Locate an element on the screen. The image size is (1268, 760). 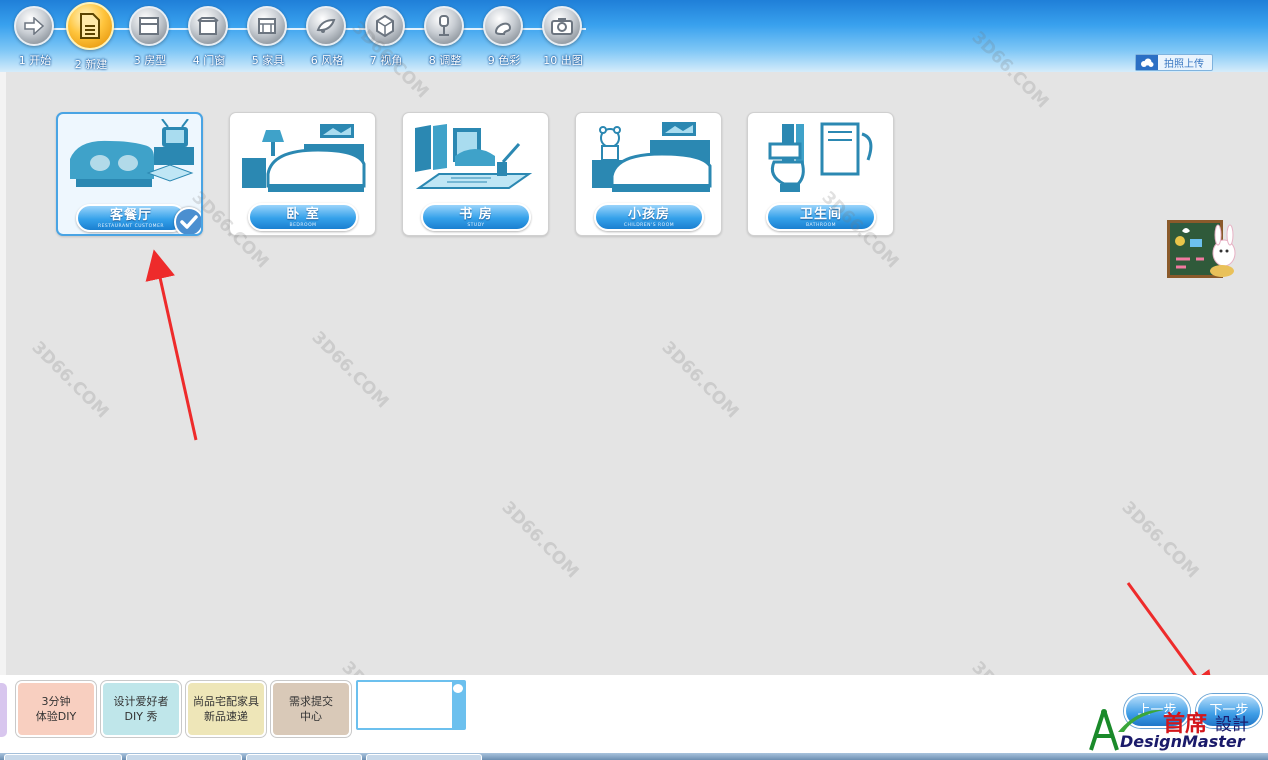
step-adjust: 8 调整 is located at coordinates (446, 37).